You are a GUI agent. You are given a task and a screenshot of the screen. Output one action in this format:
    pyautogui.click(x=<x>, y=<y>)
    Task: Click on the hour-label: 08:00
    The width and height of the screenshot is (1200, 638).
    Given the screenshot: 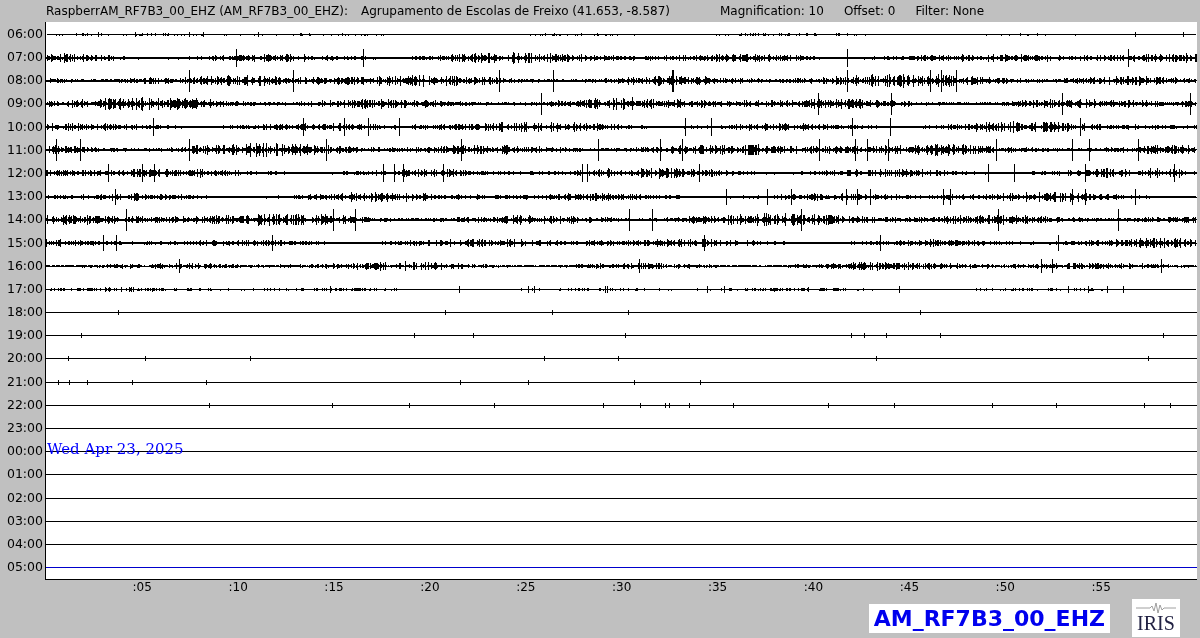 What is the action you would take?
    pyautogui.click(x=24, y=80)
    